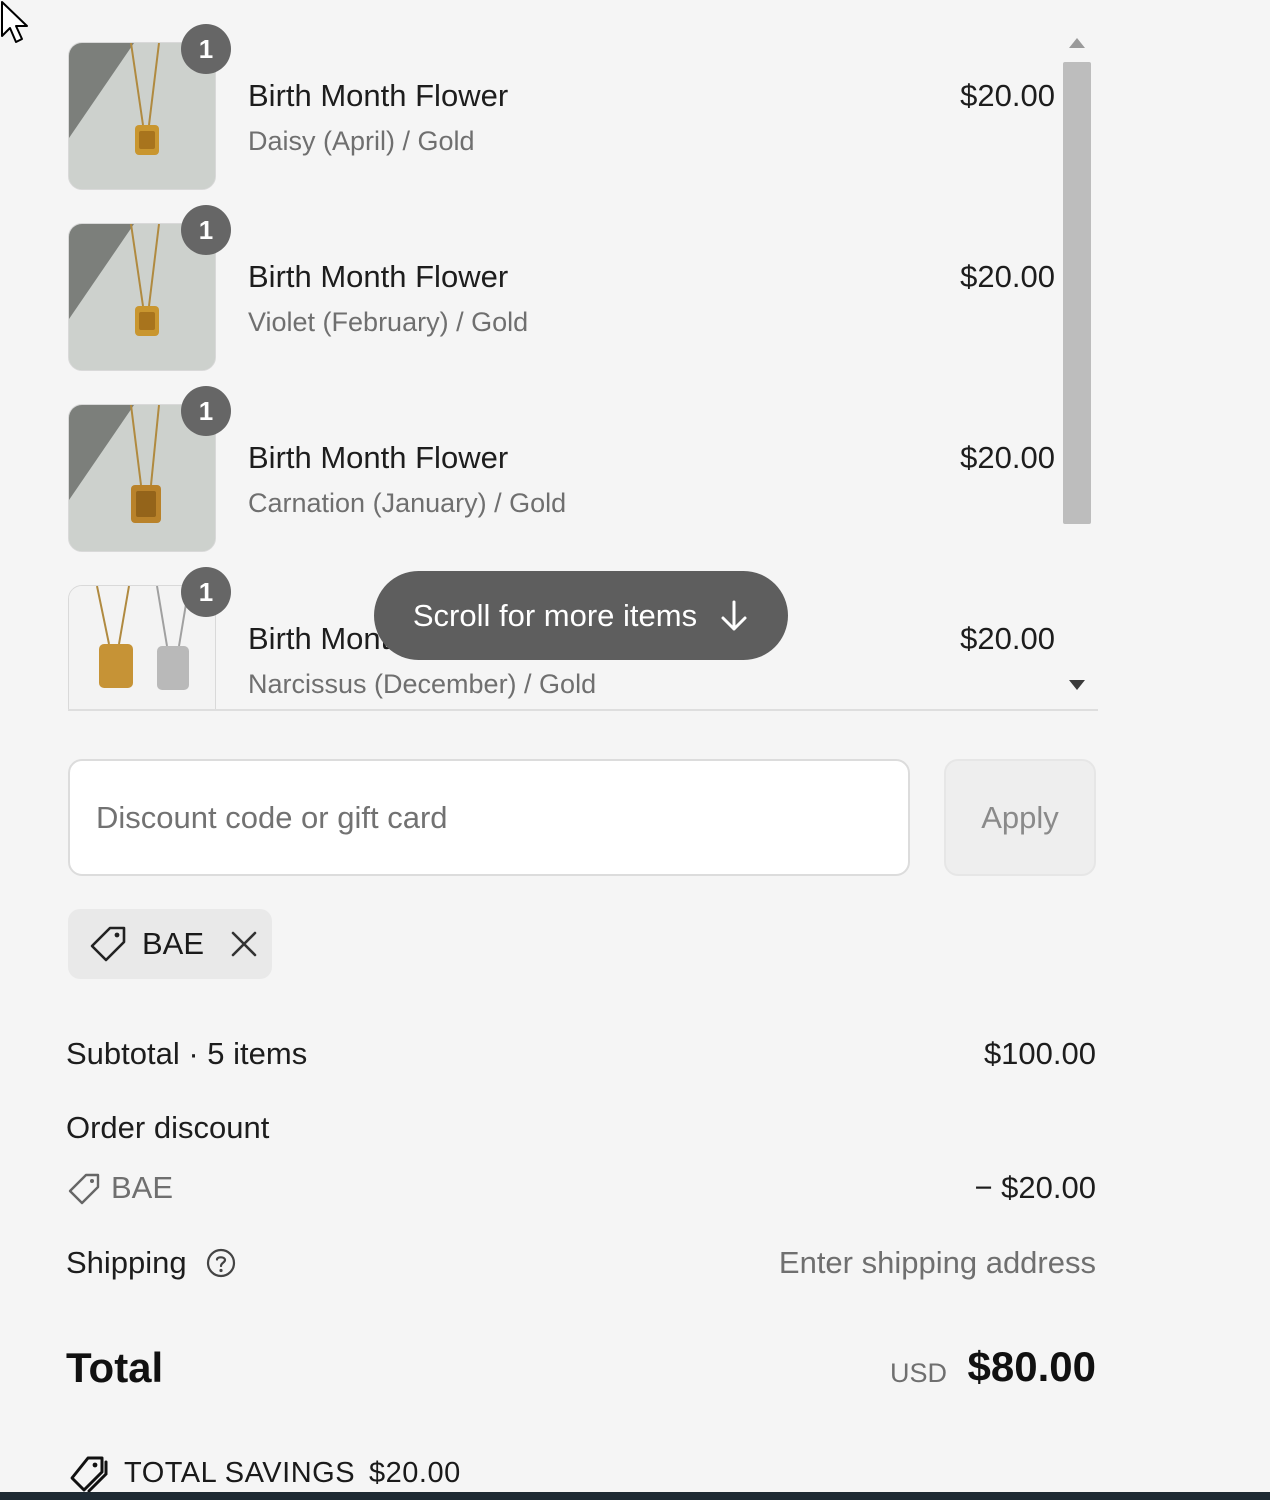  I want to click on applied-code: BAE, so click(173, 943).